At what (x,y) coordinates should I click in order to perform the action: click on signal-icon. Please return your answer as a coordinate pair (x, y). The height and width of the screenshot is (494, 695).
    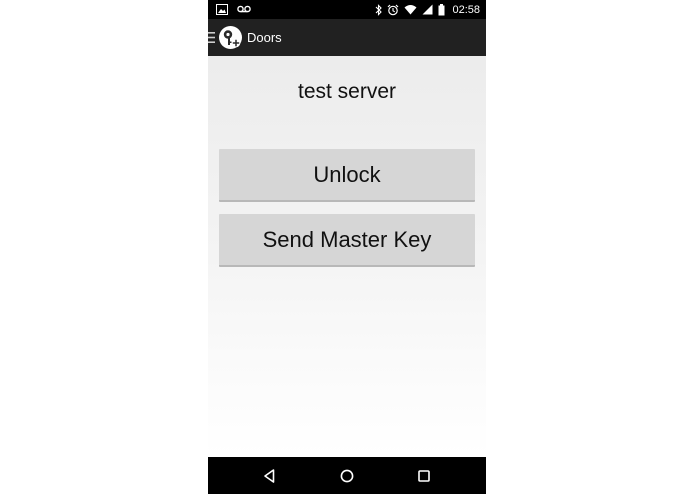
    Looking at the image, I should click on (427, 10).